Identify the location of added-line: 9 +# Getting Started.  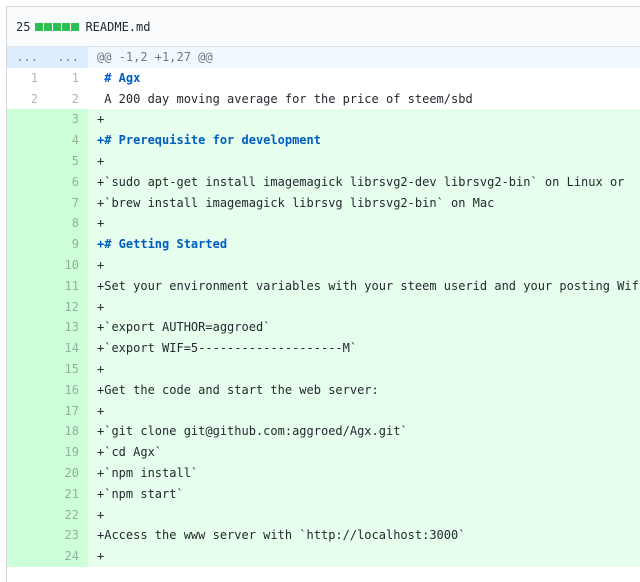
(323, 244).